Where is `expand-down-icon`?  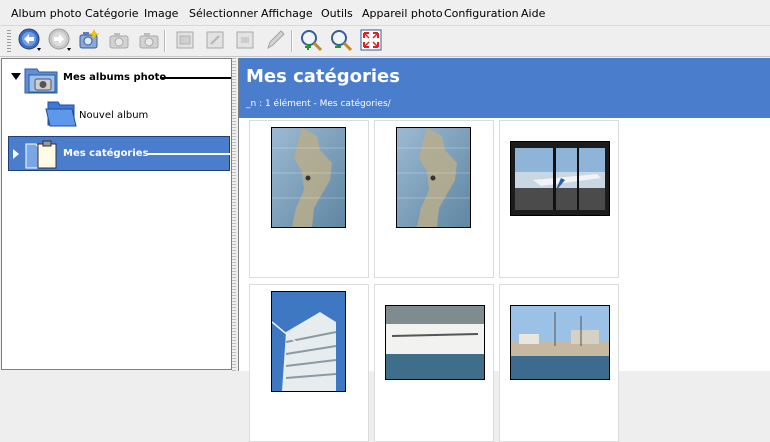
expand-down-icon is located at coordinates (16, 77).